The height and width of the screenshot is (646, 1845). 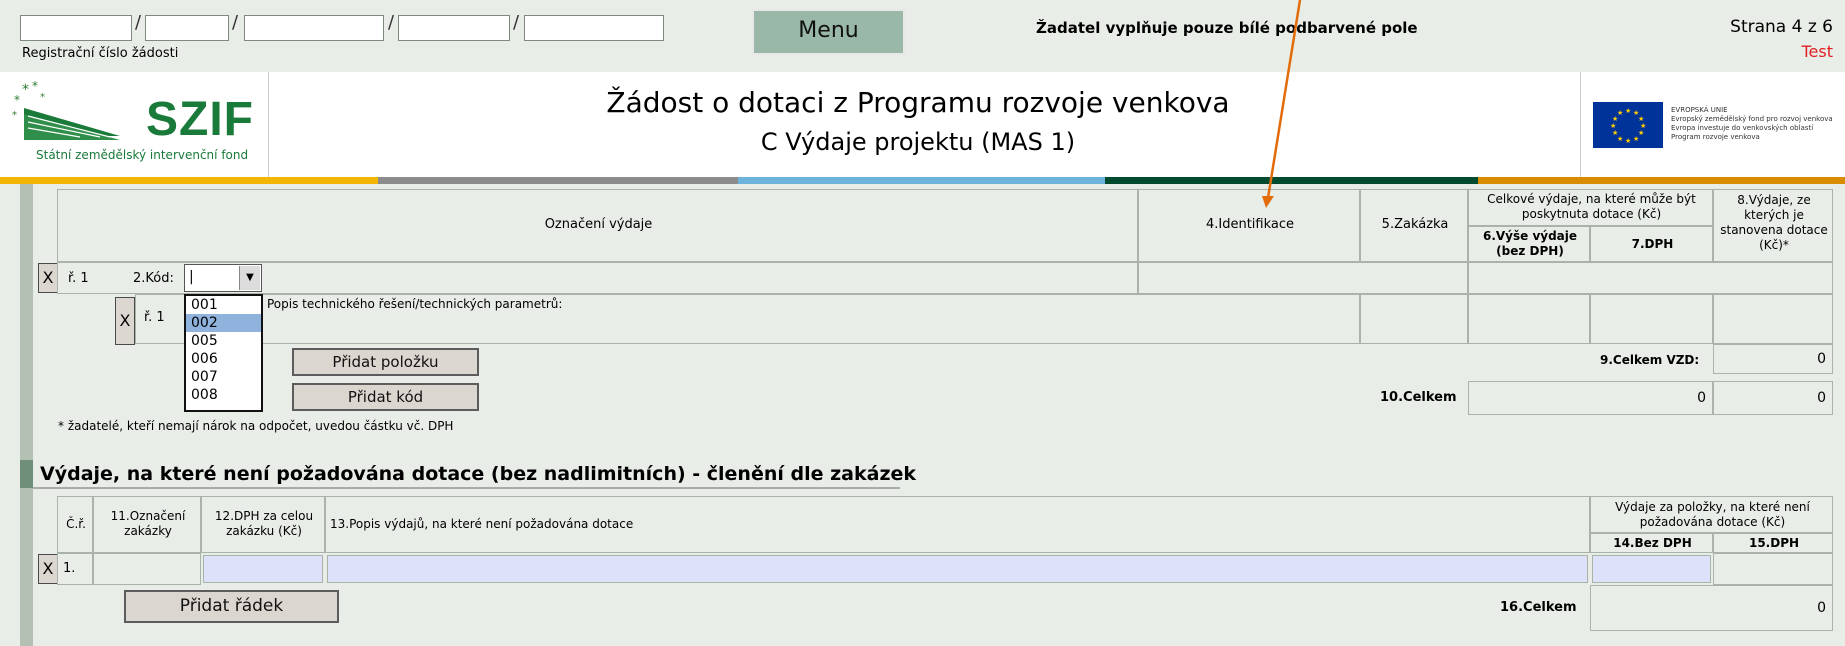 I want to click on delete-item-button: X, so click(x=125, y=321).